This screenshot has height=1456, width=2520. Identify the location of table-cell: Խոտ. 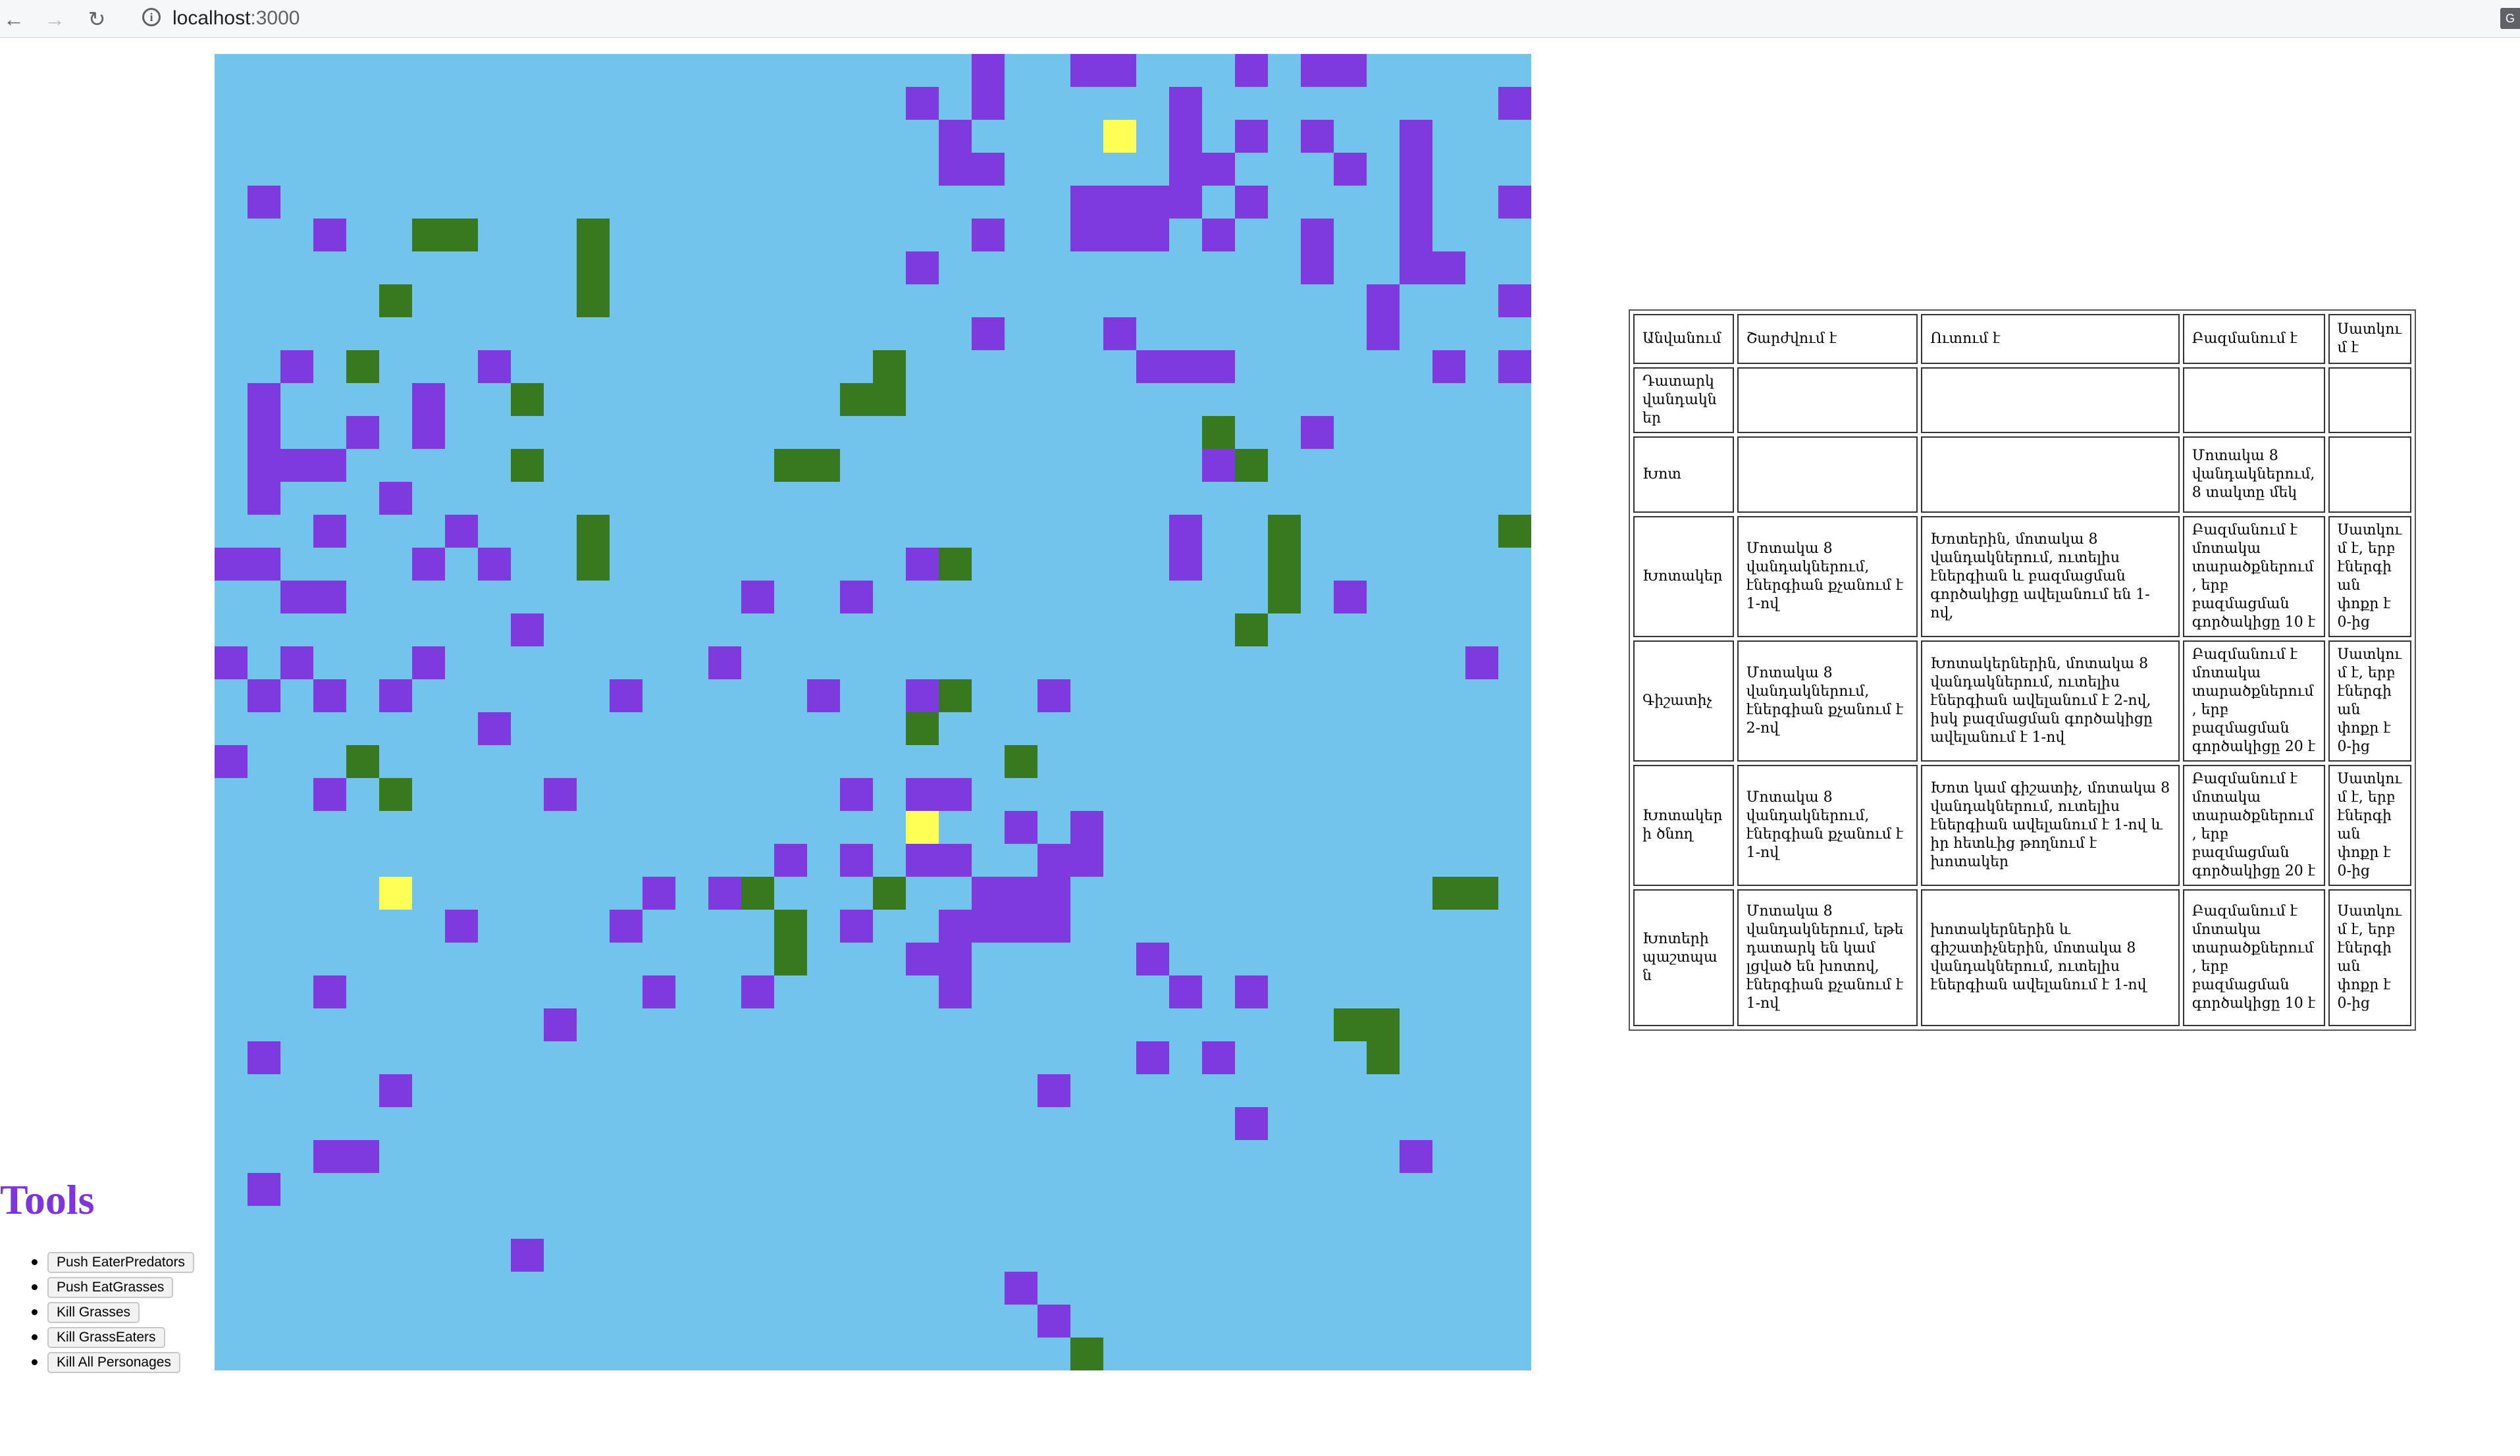
(1683, 474).